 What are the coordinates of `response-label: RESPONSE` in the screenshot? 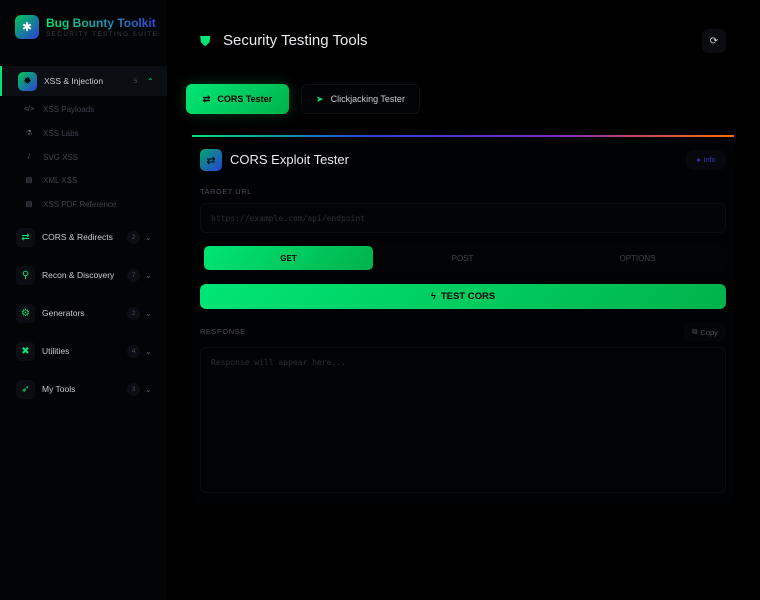 It's located at (223, 331).